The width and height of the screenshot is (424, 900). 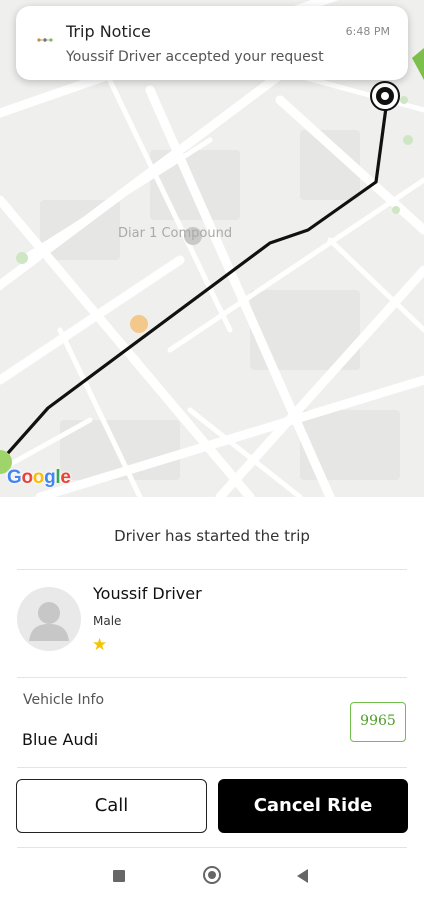 I want to click on map-place-label: Diar 1 Compound, so click(x=175, y=233).